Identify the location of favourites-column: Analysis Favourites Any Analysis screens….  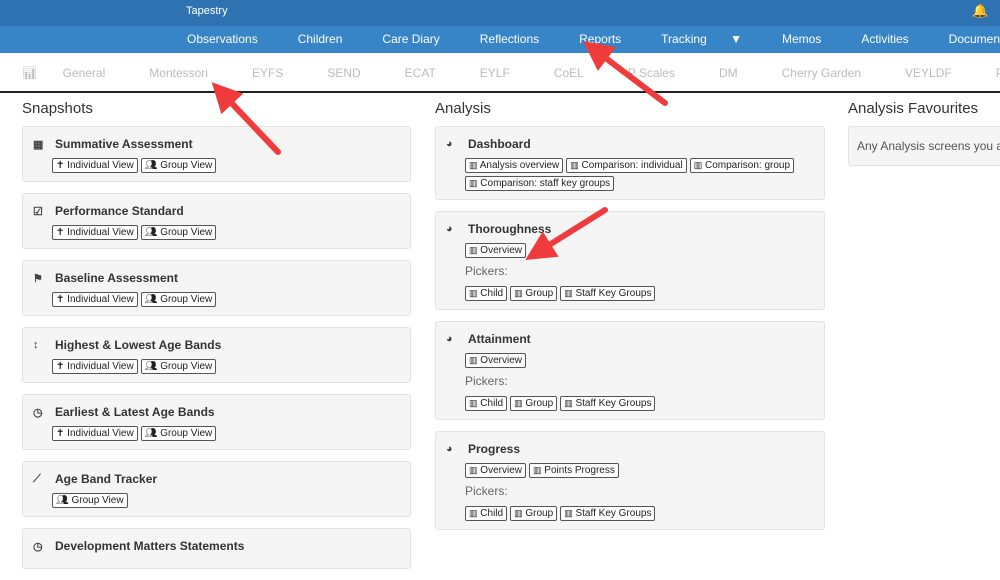
(924, 133).